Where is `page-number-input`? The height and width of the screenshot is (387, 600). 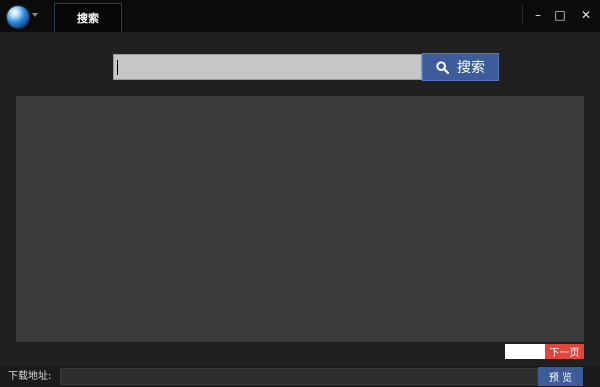 page-number-input is located at coordinates (525, 351).